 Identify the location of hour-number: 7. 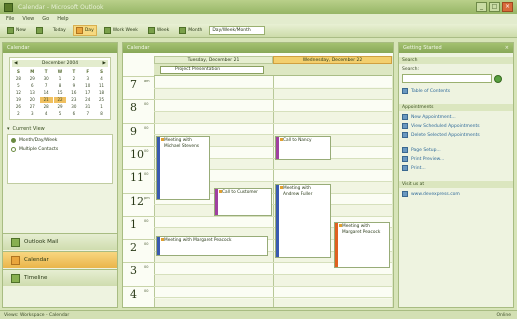
(133, 84).